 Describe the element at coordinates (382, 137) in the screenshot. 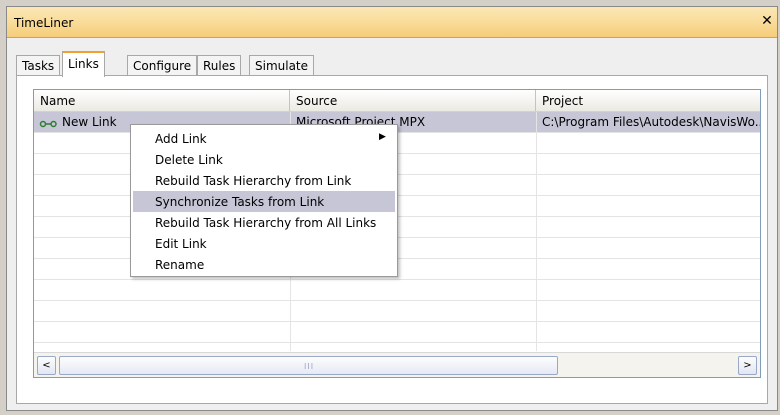

I see `submenu-arrow-icon: ▶` at that location.